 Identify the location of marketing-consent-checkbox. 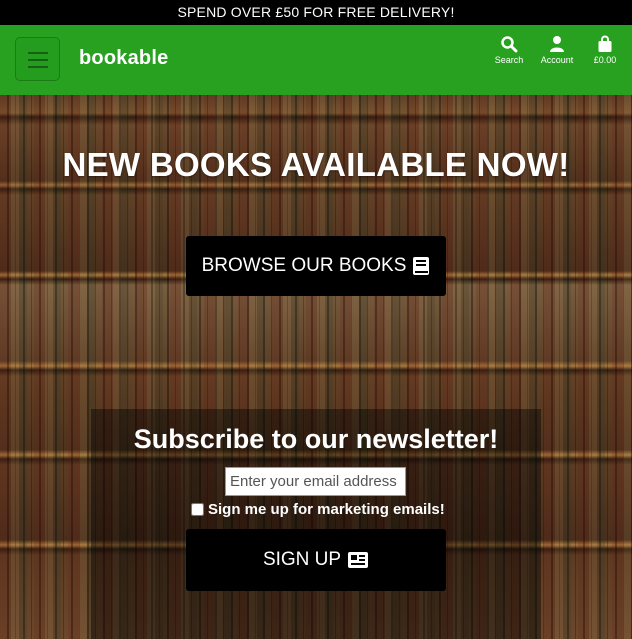
(197, 509).